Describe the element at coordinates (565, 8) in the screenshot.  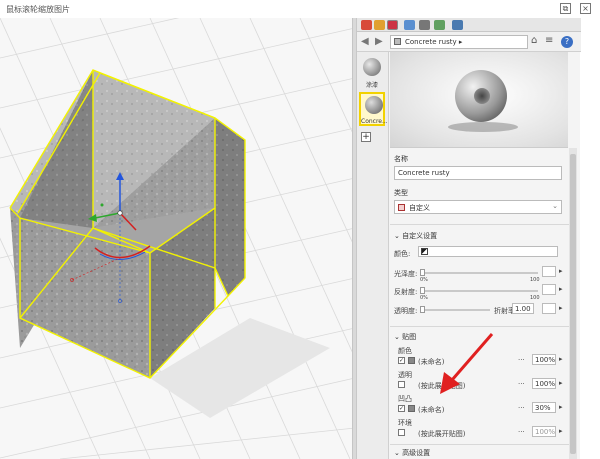
I see `restore-button: ⧉` at that location.